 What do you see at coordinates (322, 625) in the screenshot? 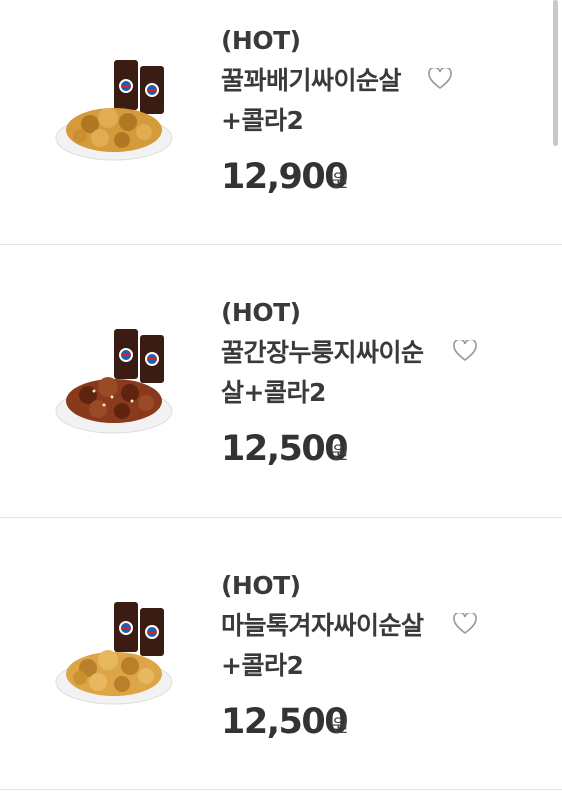
I see `menu-item-name-line1: 마늘톡겨자싸이순살` at bounding box center [322, 625].